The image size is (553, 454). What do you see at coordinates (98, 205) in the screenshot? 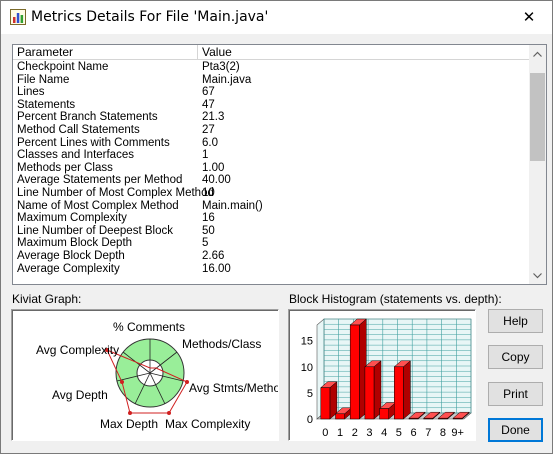
I see `parameter-cell: Name of Most Complex Method` at bounding box center [98, 205].